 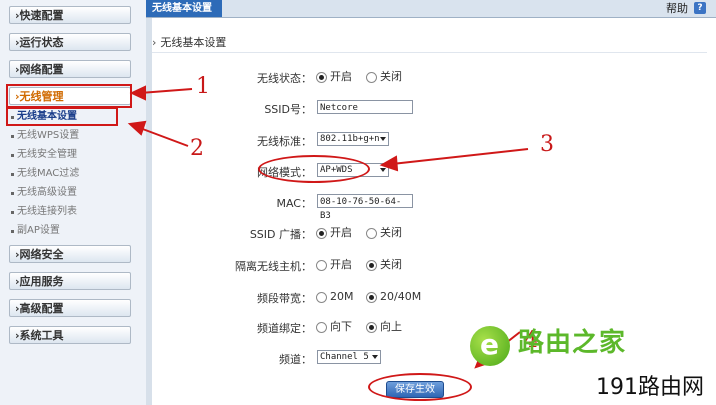 I want to click on annotation-number-2: 2, so click(x=197, y=148).